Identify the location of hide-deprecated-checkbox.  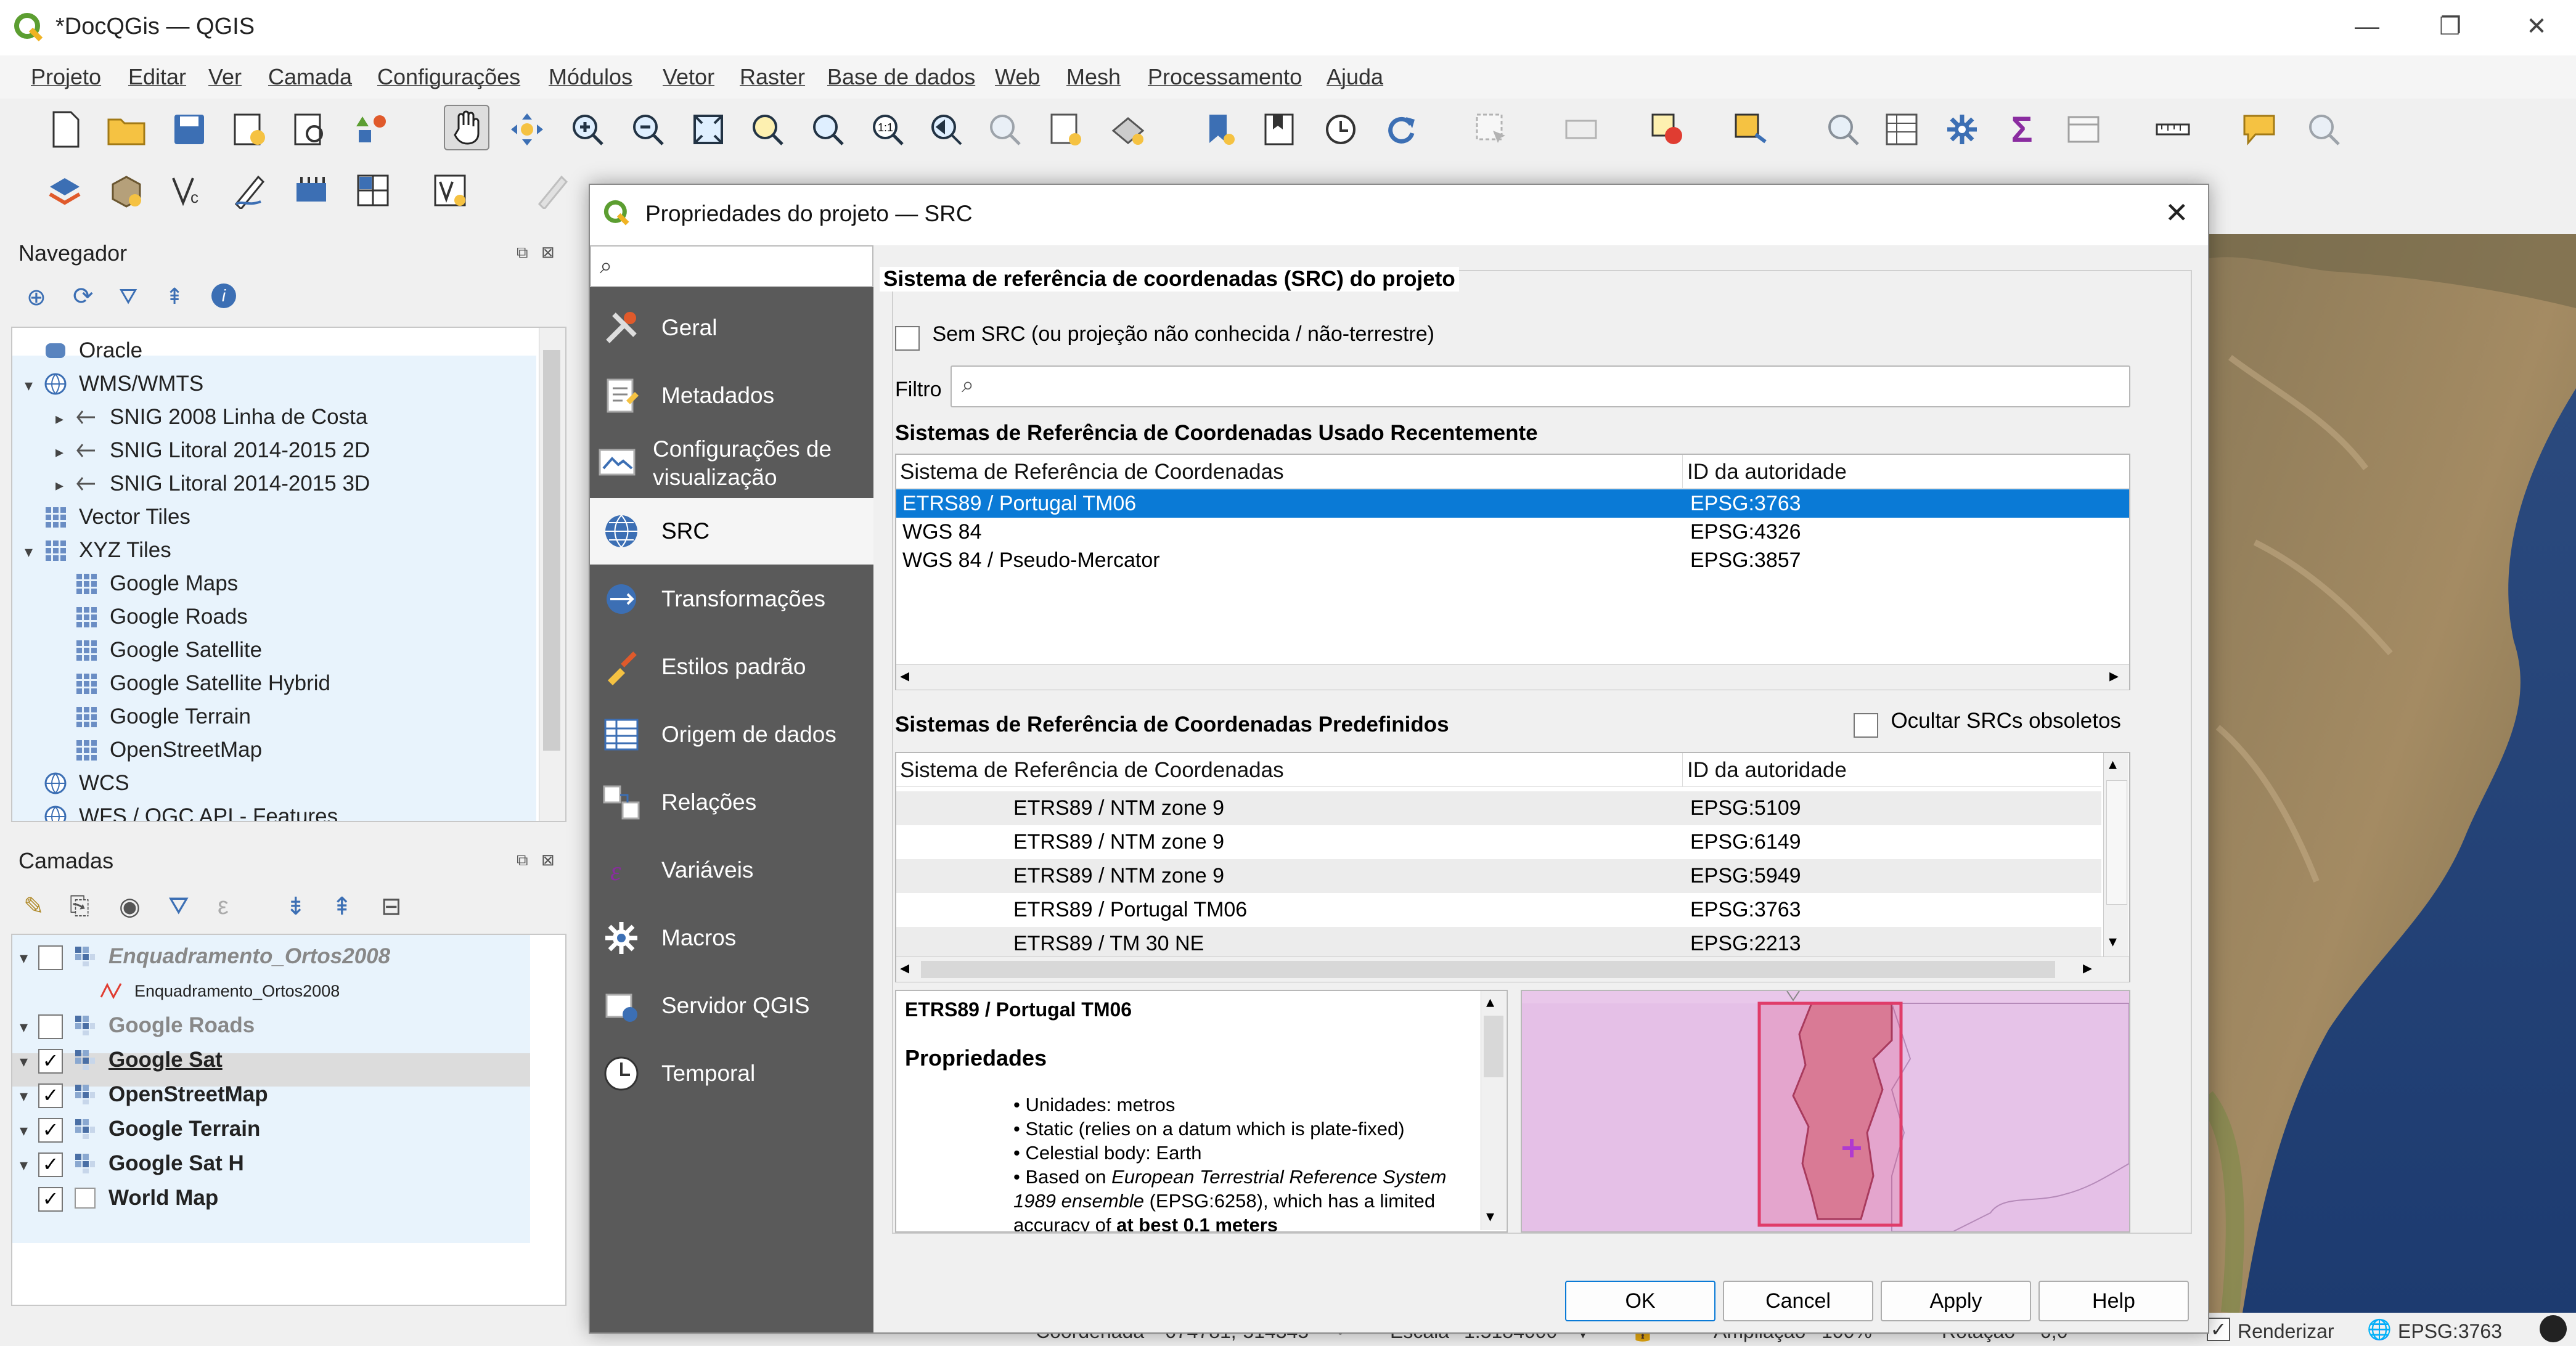
(1866, 725).